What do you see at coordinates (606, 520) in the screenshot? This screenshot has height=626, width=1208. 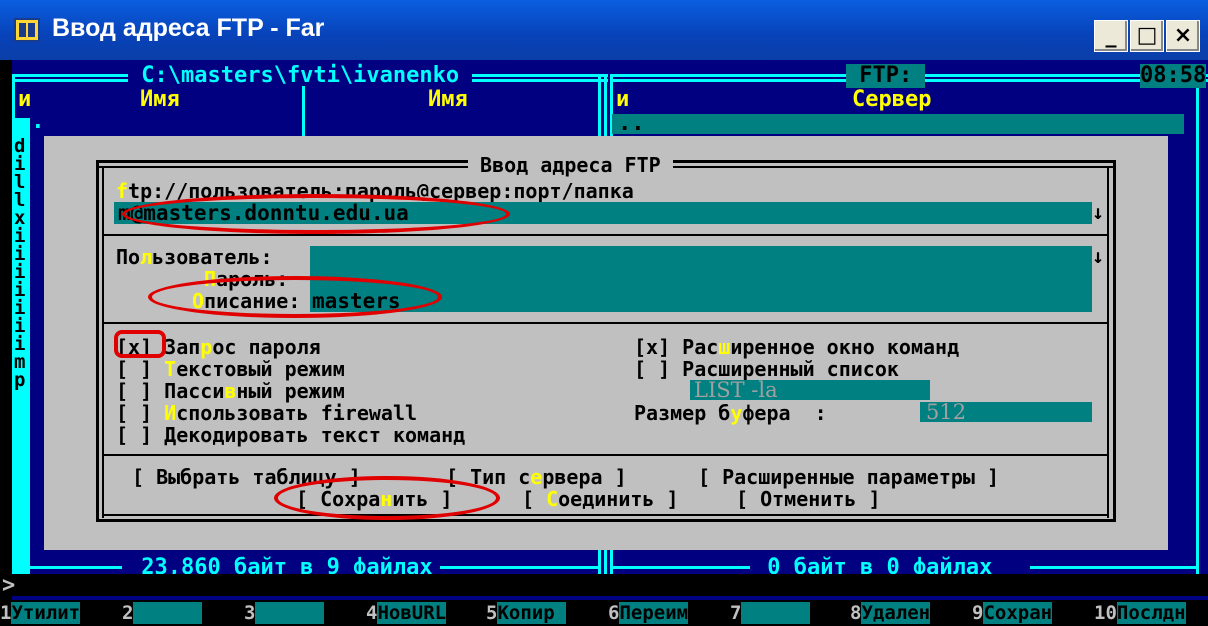 I see `dialog-frame-bottom` at bounding box center [606, 520].